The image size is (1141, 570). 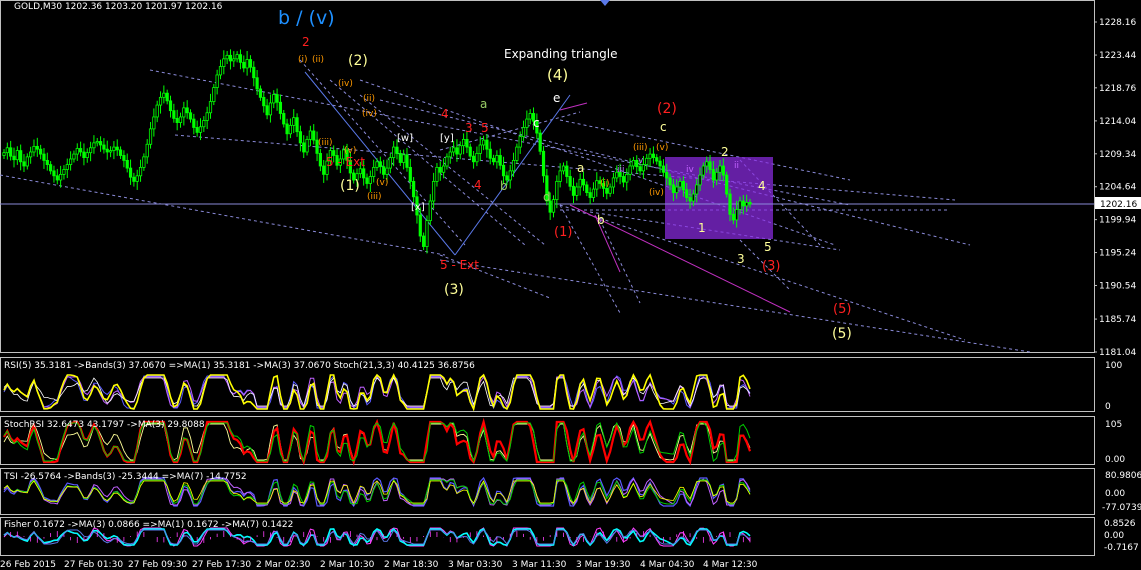 I want to click on roman-ii-2: (ii), so click(x=369, y=99).